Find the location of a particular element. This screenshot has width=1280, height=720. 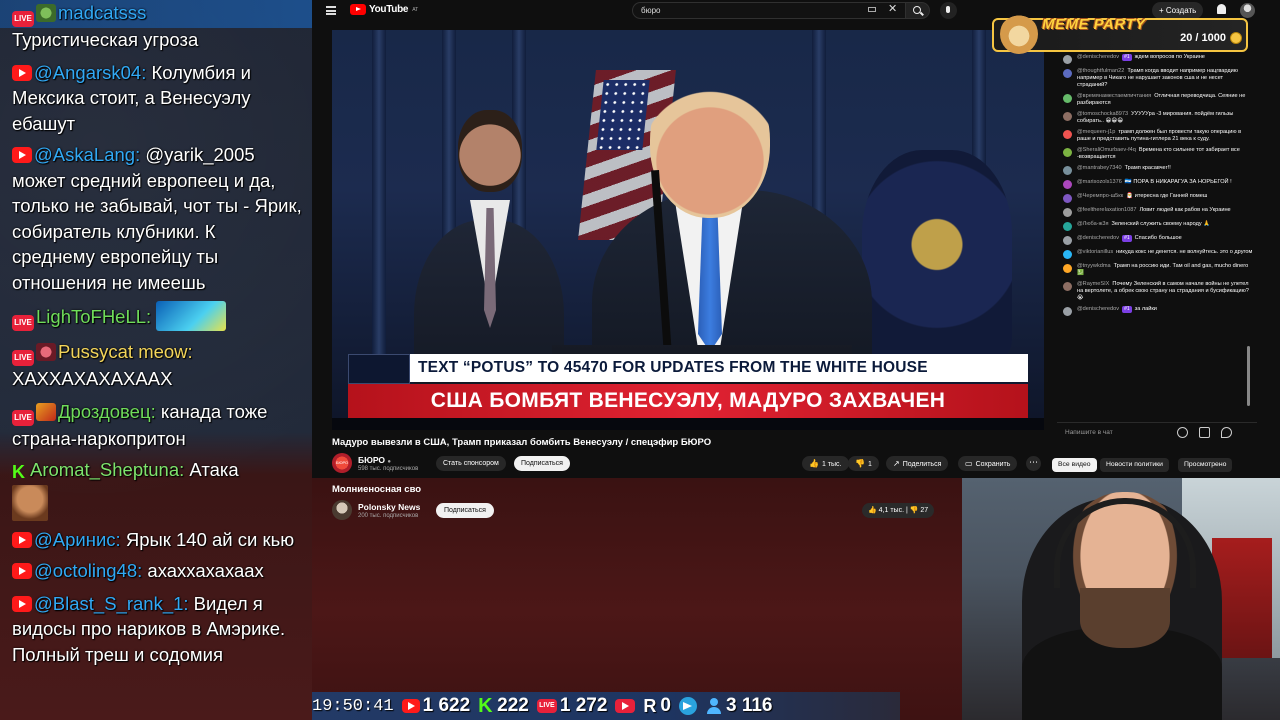

search-icon is located at coordinates (917, 10).